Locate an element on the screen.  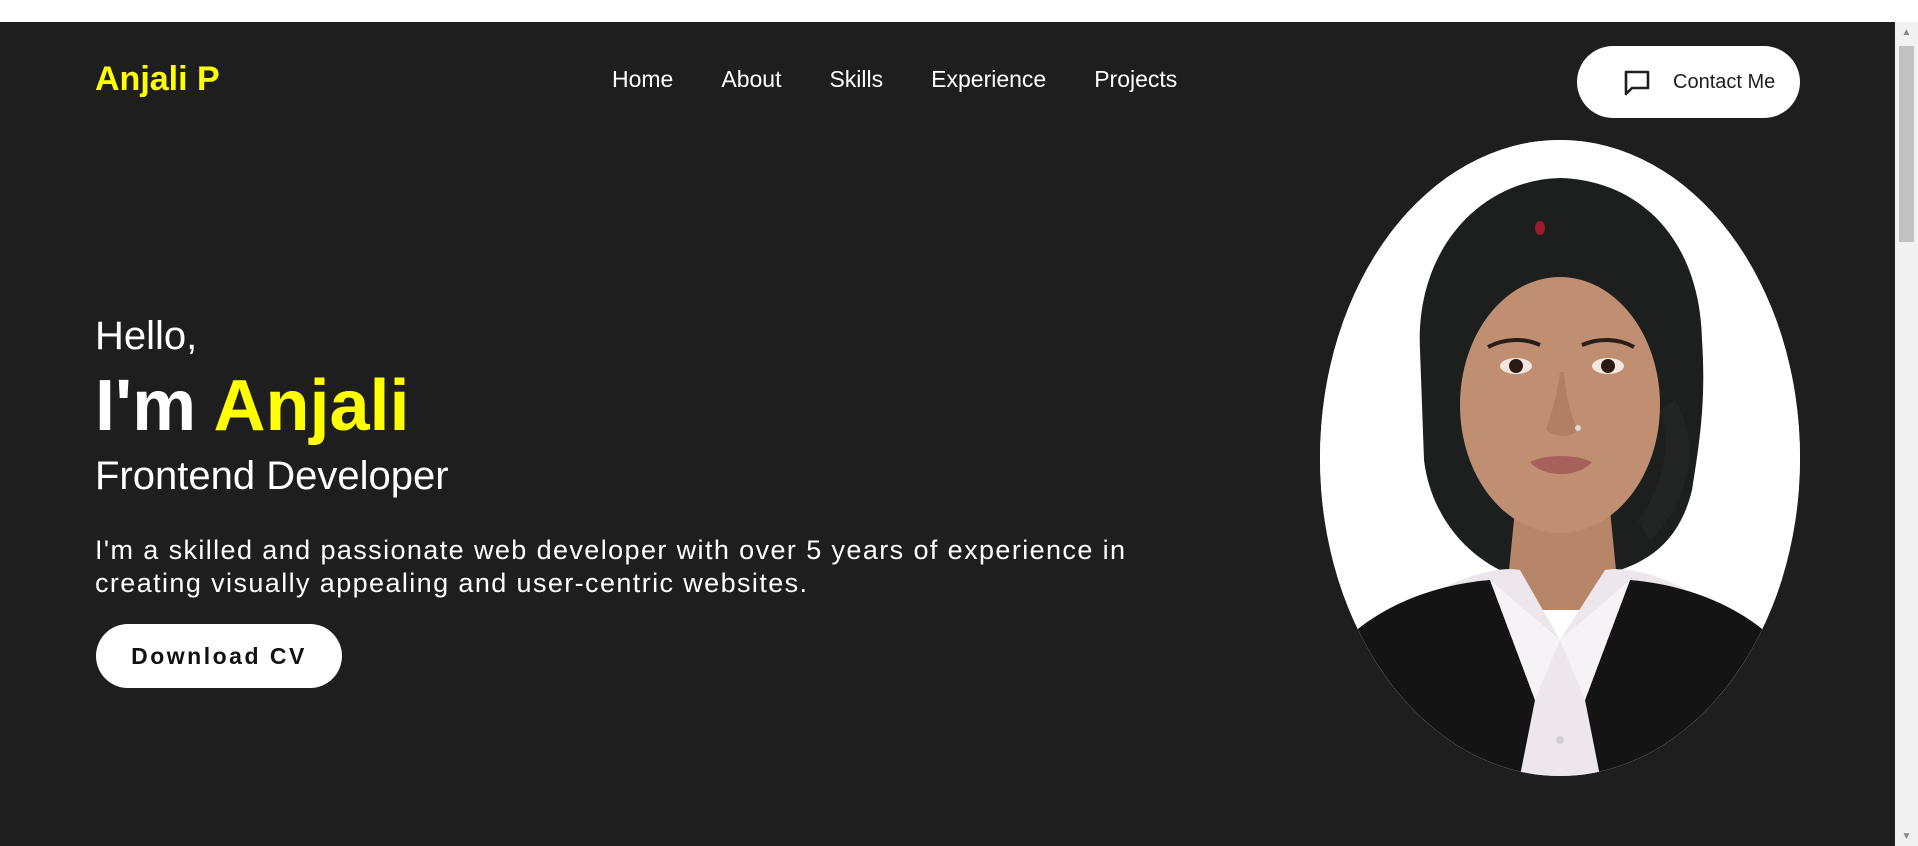
scrollbar-thumb is located at coordinates (1906, 144).